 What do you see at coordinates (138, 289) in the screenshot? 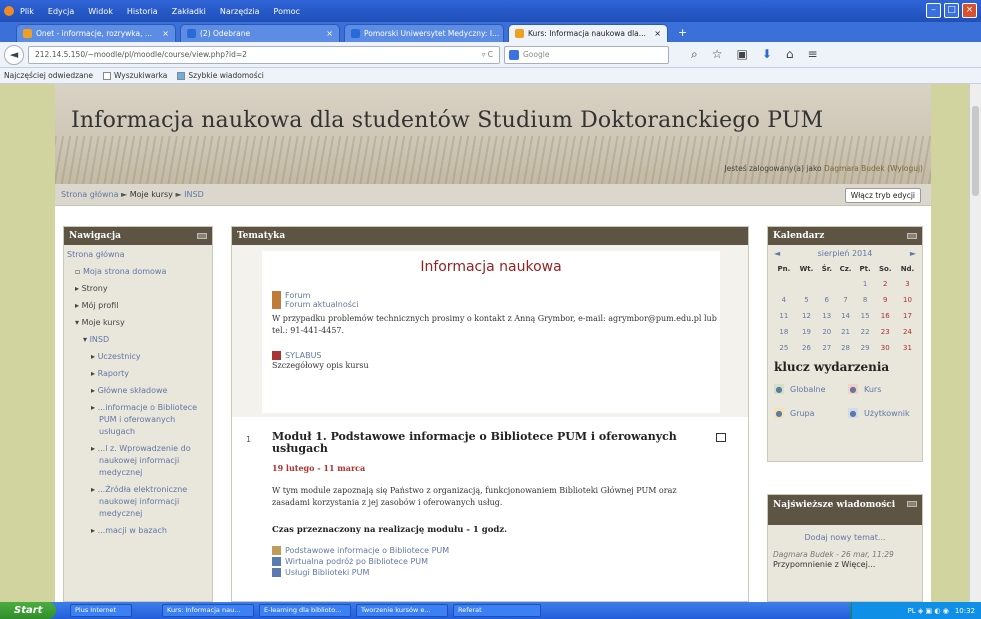
I see `nav-item: ▸ Strony` at bounding box center [138, 289].